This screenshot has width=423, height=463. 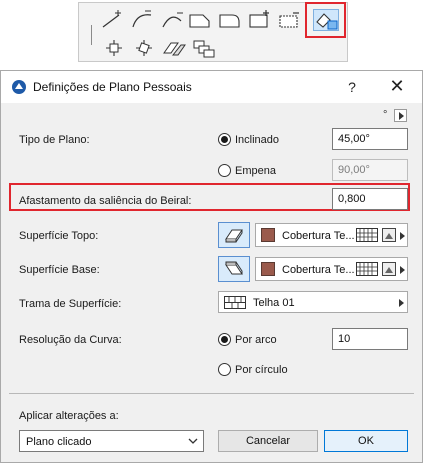 What do you see at coordinates (200, 20) in the screenshot?
I see `corner-chamfer-icon` at bounding box center [200, 20].